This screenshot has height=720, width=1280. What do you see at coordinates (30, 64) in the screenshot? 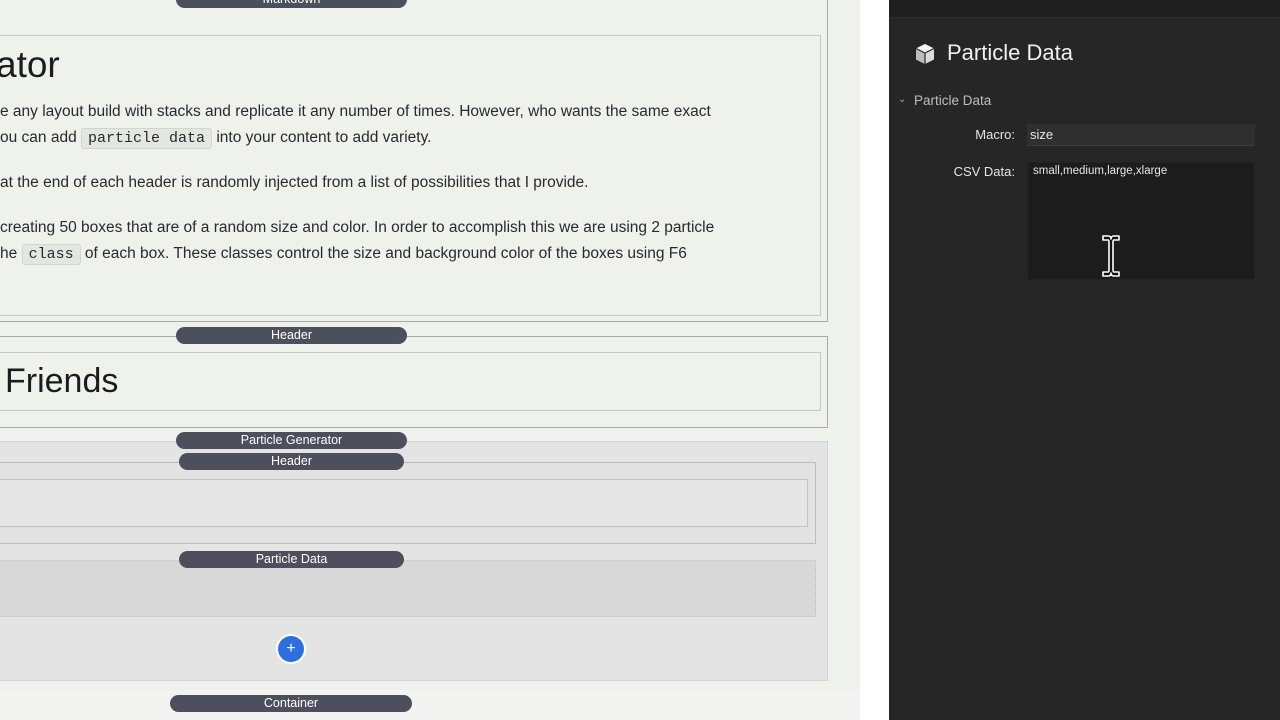
I see `markdown-heading: ator` at bounding box center [30, 64].